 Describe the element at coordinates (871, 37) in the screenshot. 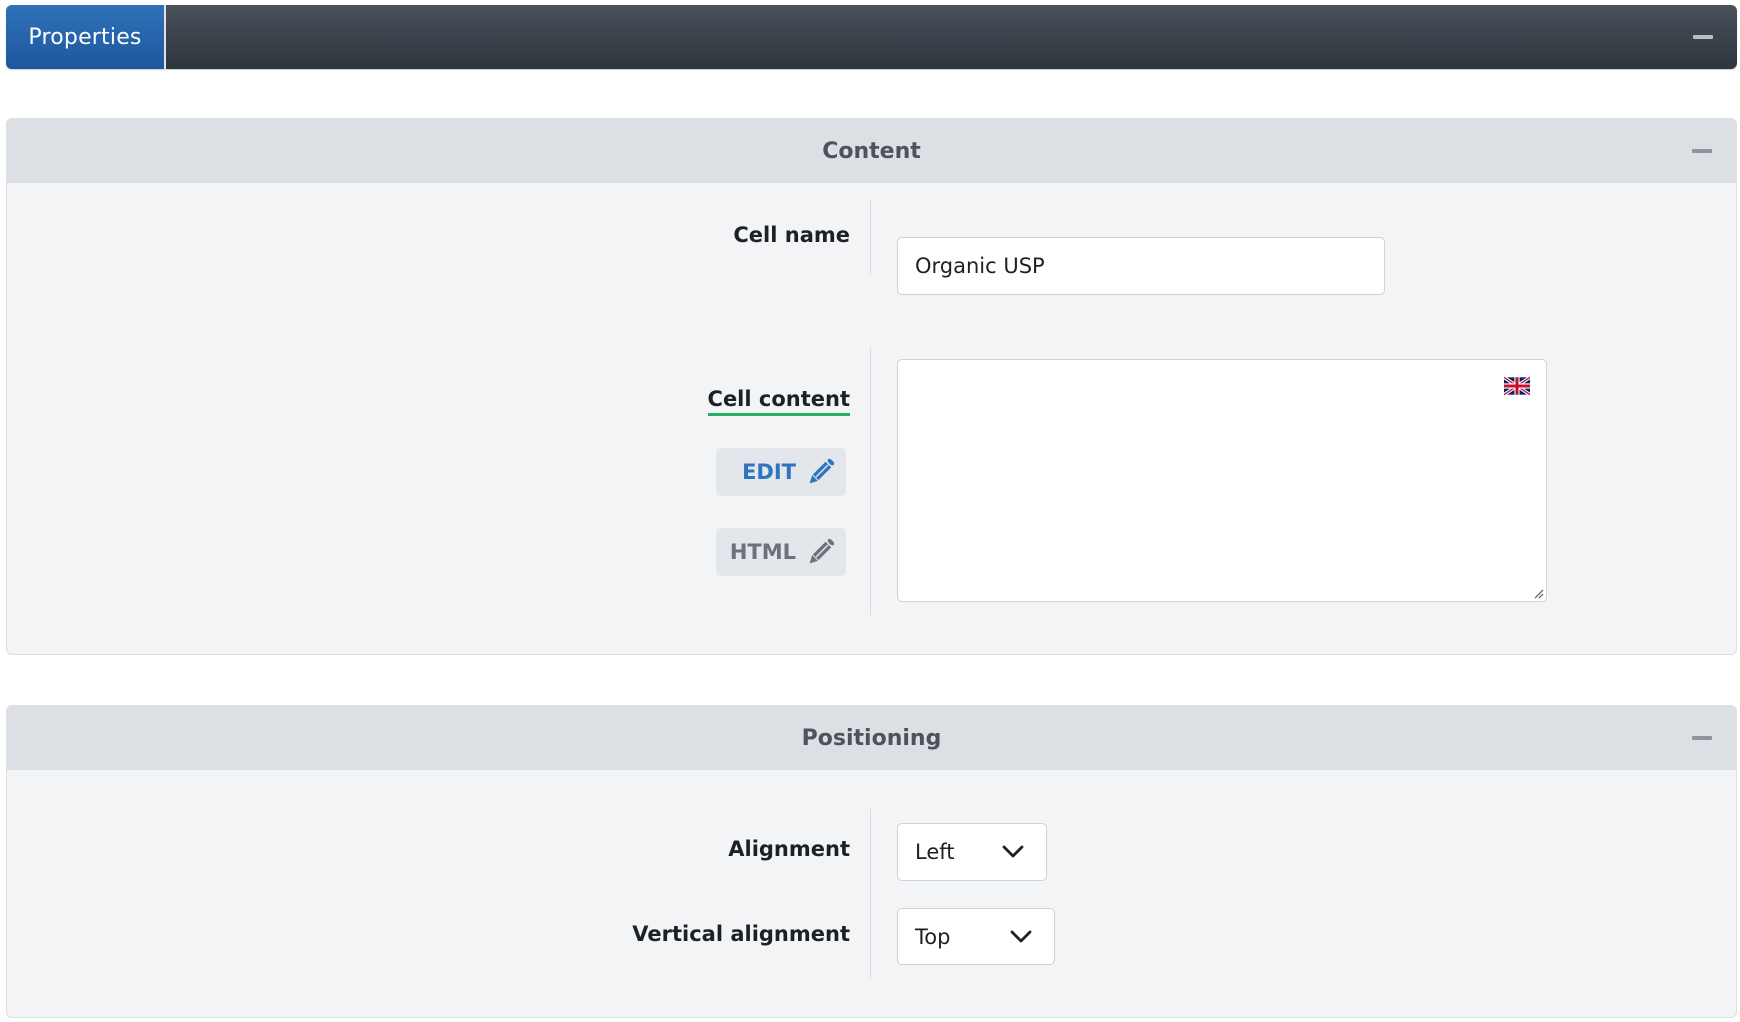

I see `properties-header-bar: Properties` at that location.